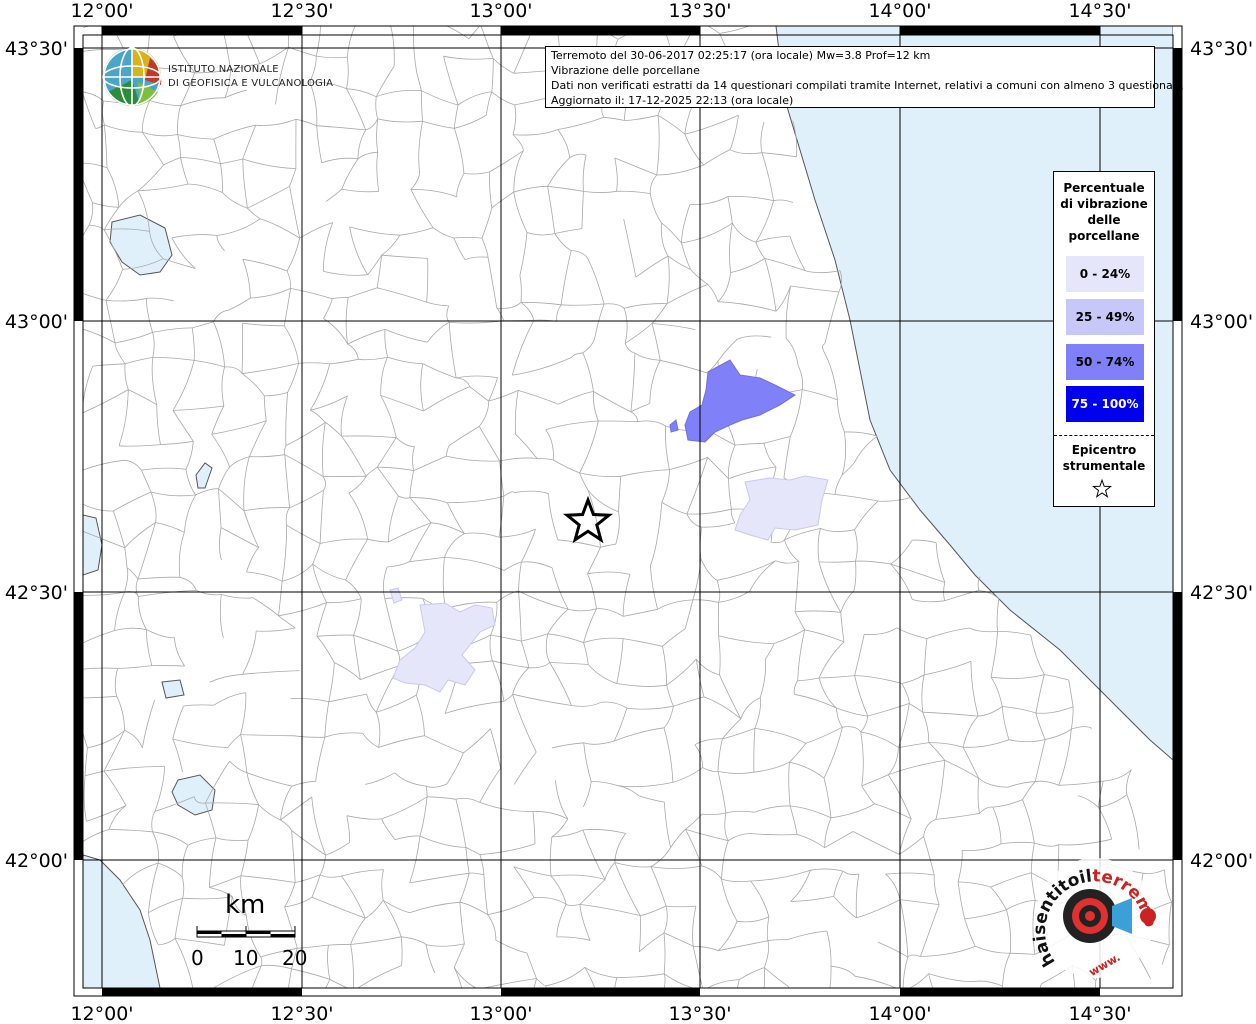  Describe the element at coordinates (1104, 188) in the screenshot. I see `legend-title-line: Percentuale` at that location.